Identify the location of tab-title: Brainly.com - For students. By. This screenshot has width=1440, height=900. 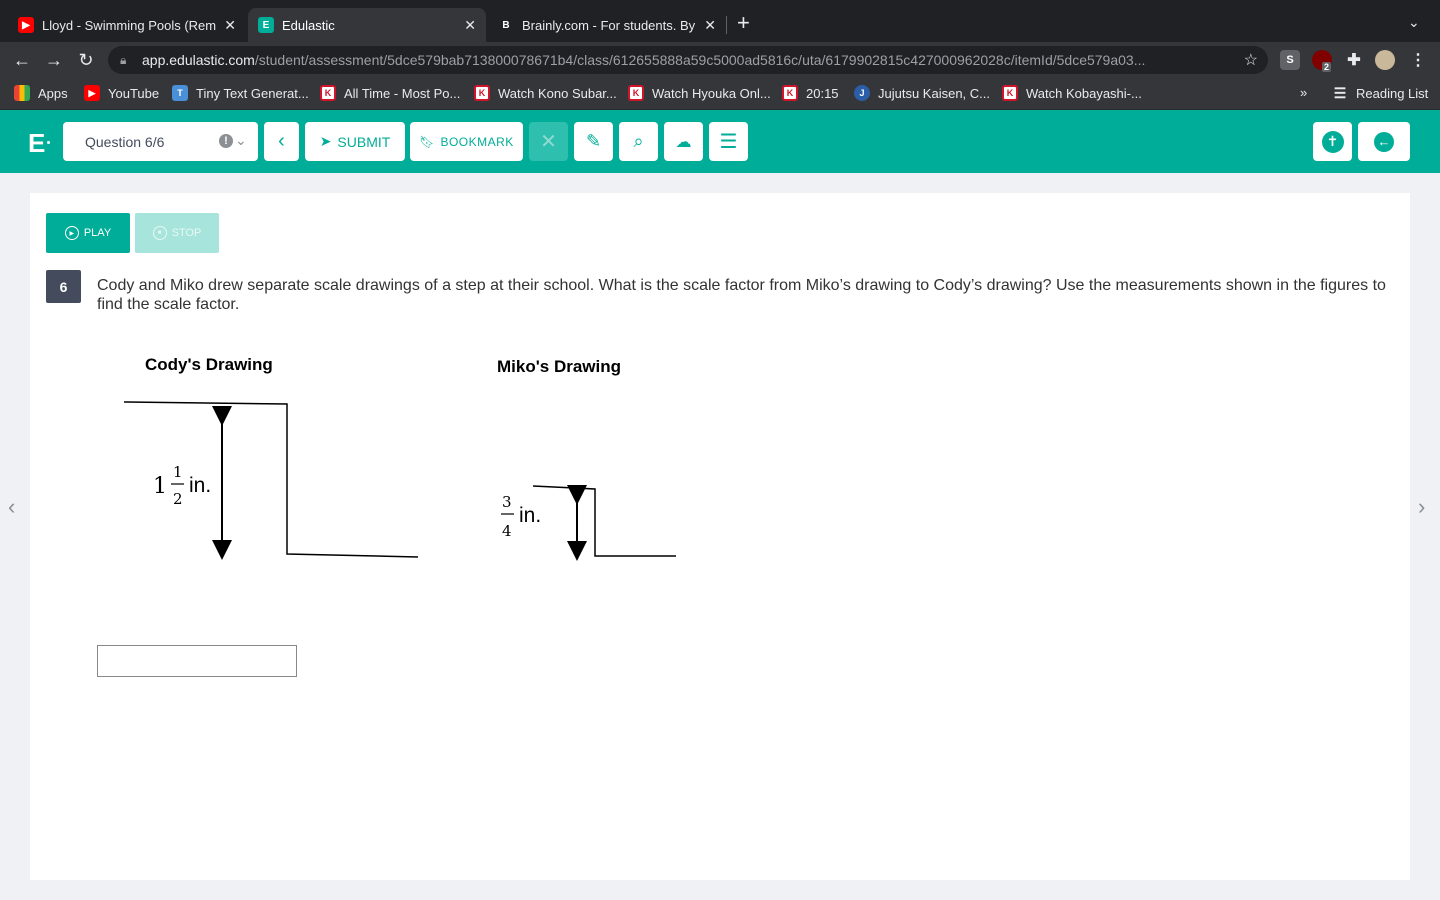
(609, 25).